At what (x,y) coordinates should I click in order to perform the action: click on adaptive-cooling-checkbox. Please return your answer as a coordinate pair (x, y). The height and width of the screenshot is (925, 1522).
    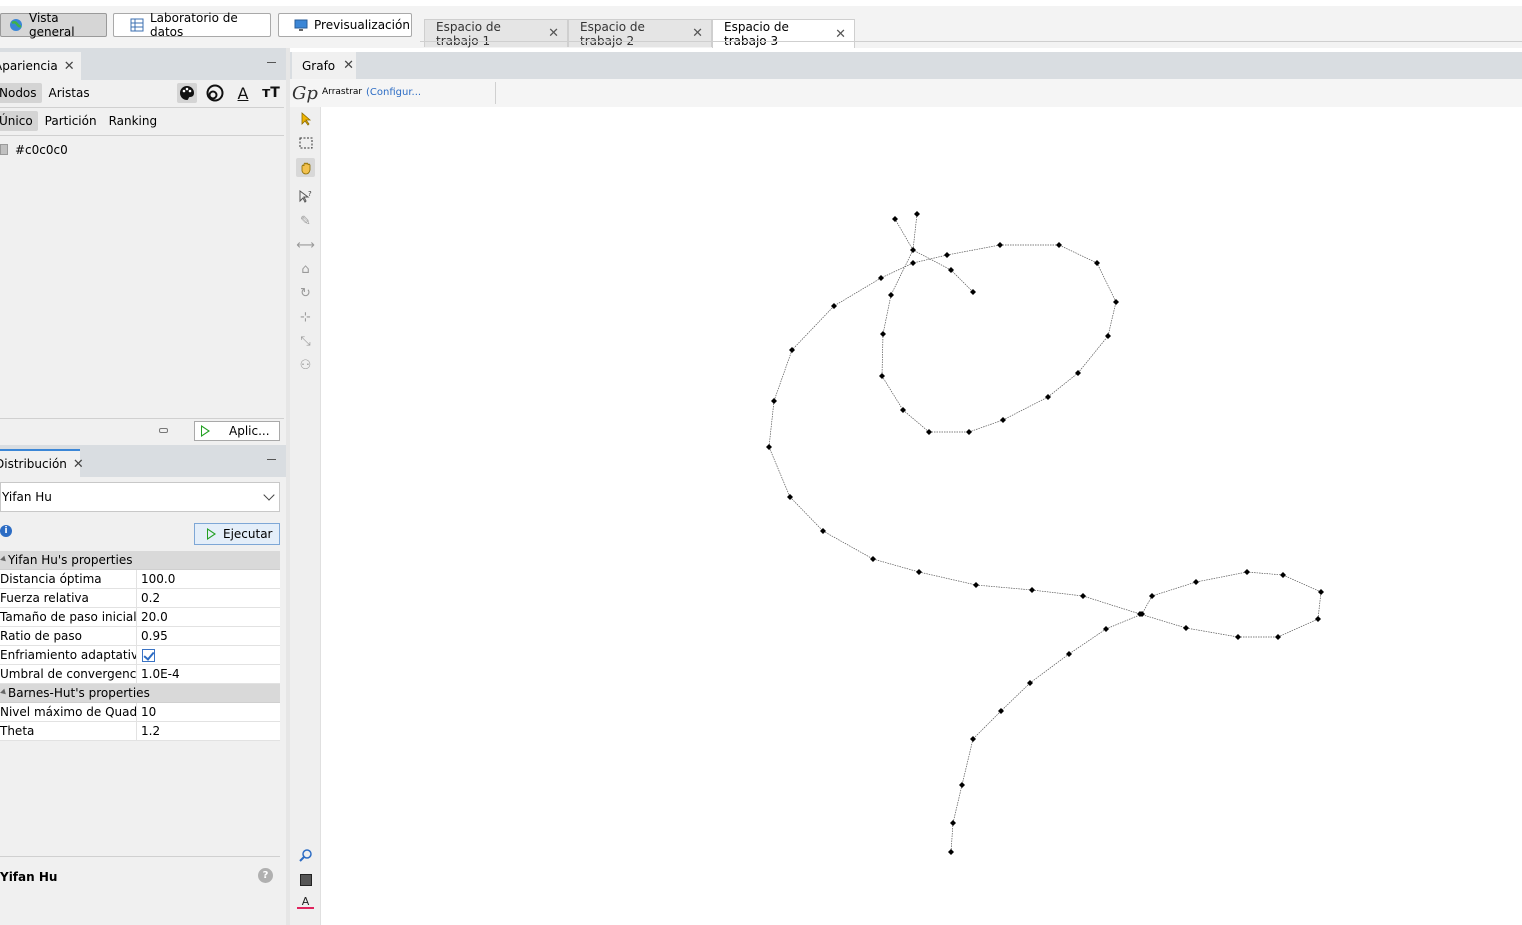
    Looking at the image, I should click on (148, 655).